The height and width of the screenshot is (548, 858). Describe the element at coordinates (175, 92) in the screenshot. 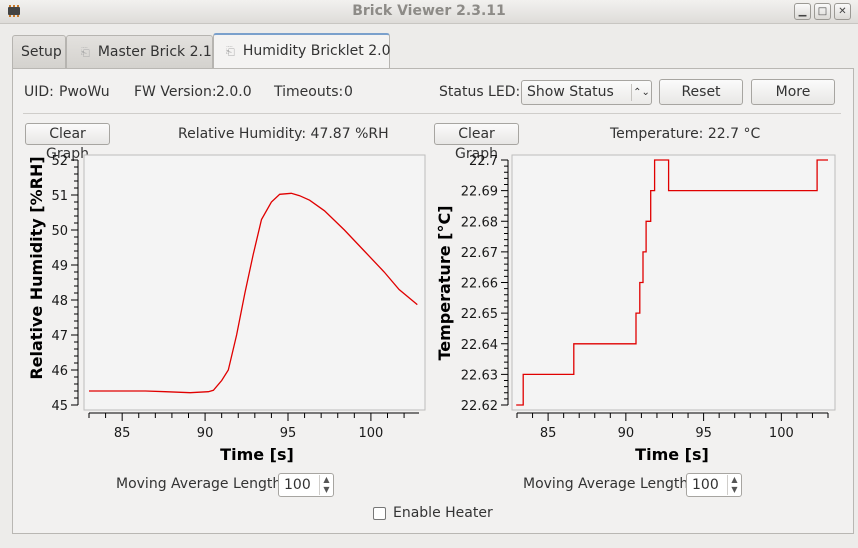

I see `fw-version-label: FW Version:` at that location.